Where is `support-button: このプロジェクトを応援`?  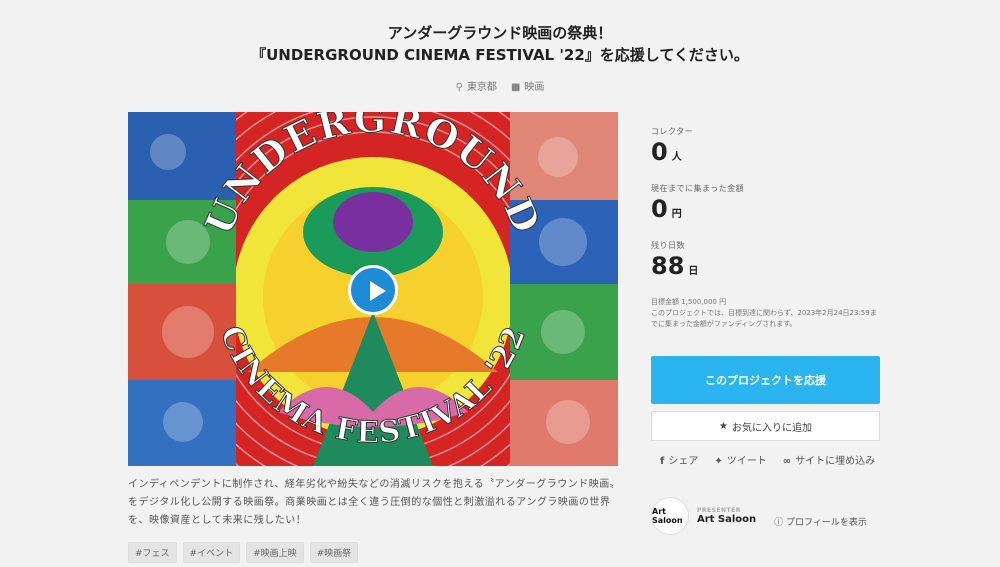
support-button: このプロジェクトを応援 is located at coordinates (765, 380).